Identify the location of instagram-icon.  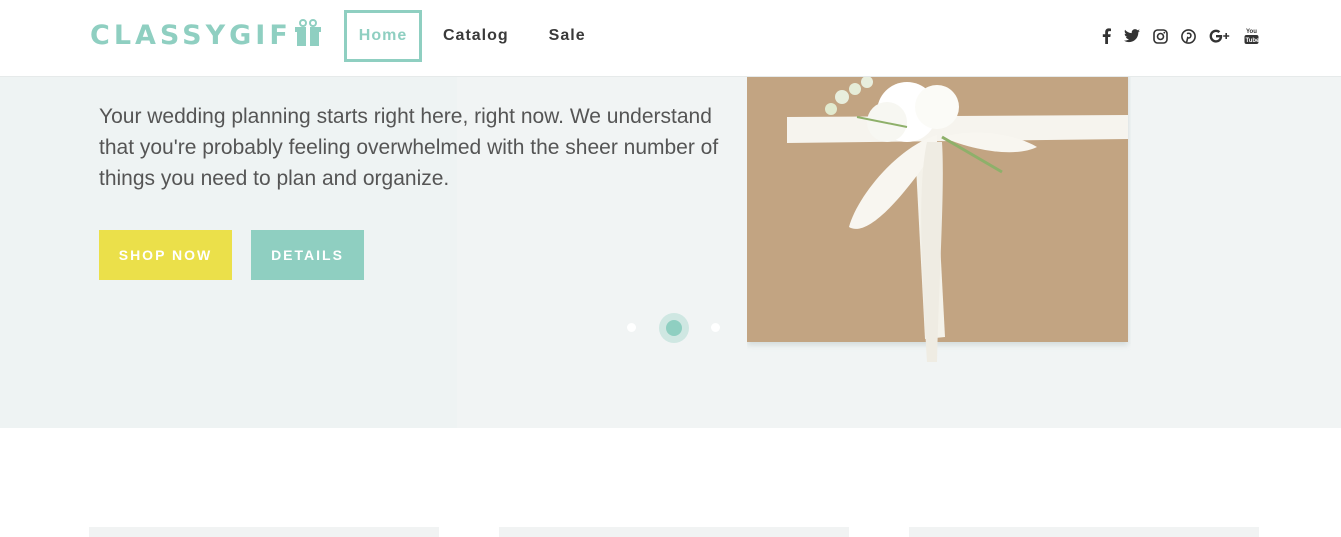
(1160, 36).